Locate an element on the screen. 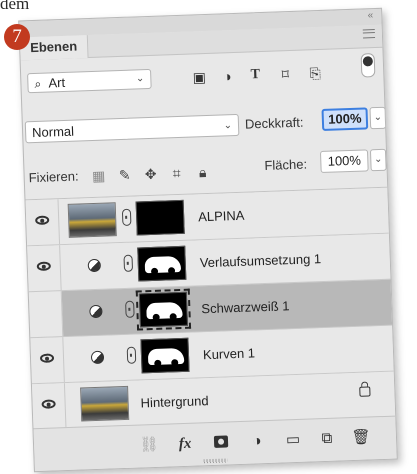 Image resolution: width=417 pixels, height=474 pixels. lock-icon-group: ▦ ✎ ✥ ⌗ 🔒︎ is located at coordinates (147, 175).